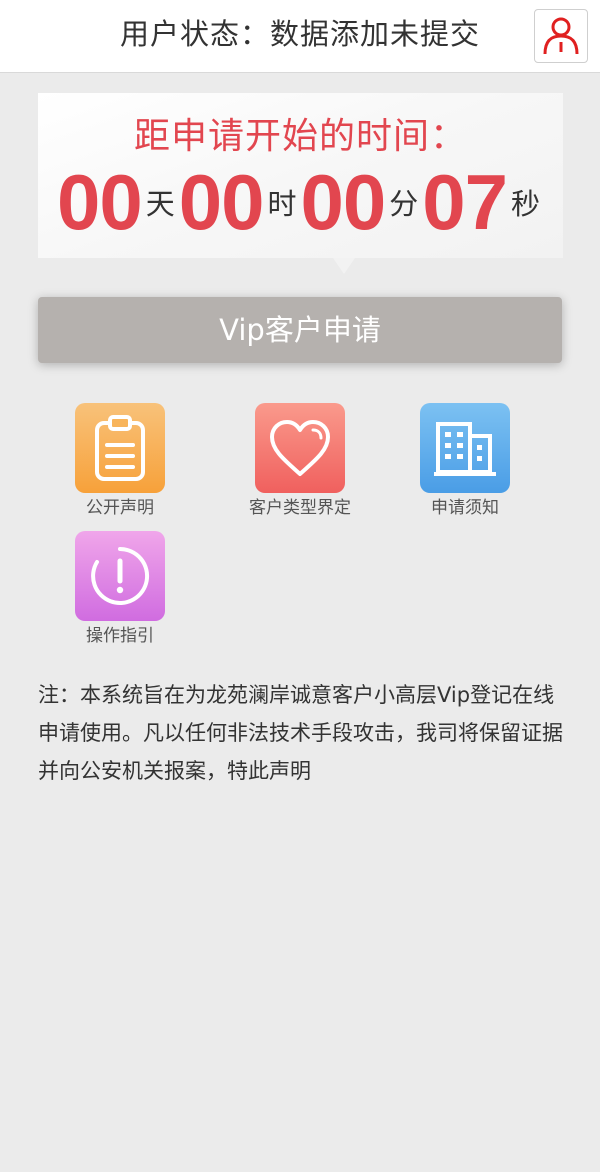 This screenshot has width=600, height=1172. Describe the element at coordinates (526, 204) in the screenshot. I see `countdown-seconds-unit: 秒` at that location.